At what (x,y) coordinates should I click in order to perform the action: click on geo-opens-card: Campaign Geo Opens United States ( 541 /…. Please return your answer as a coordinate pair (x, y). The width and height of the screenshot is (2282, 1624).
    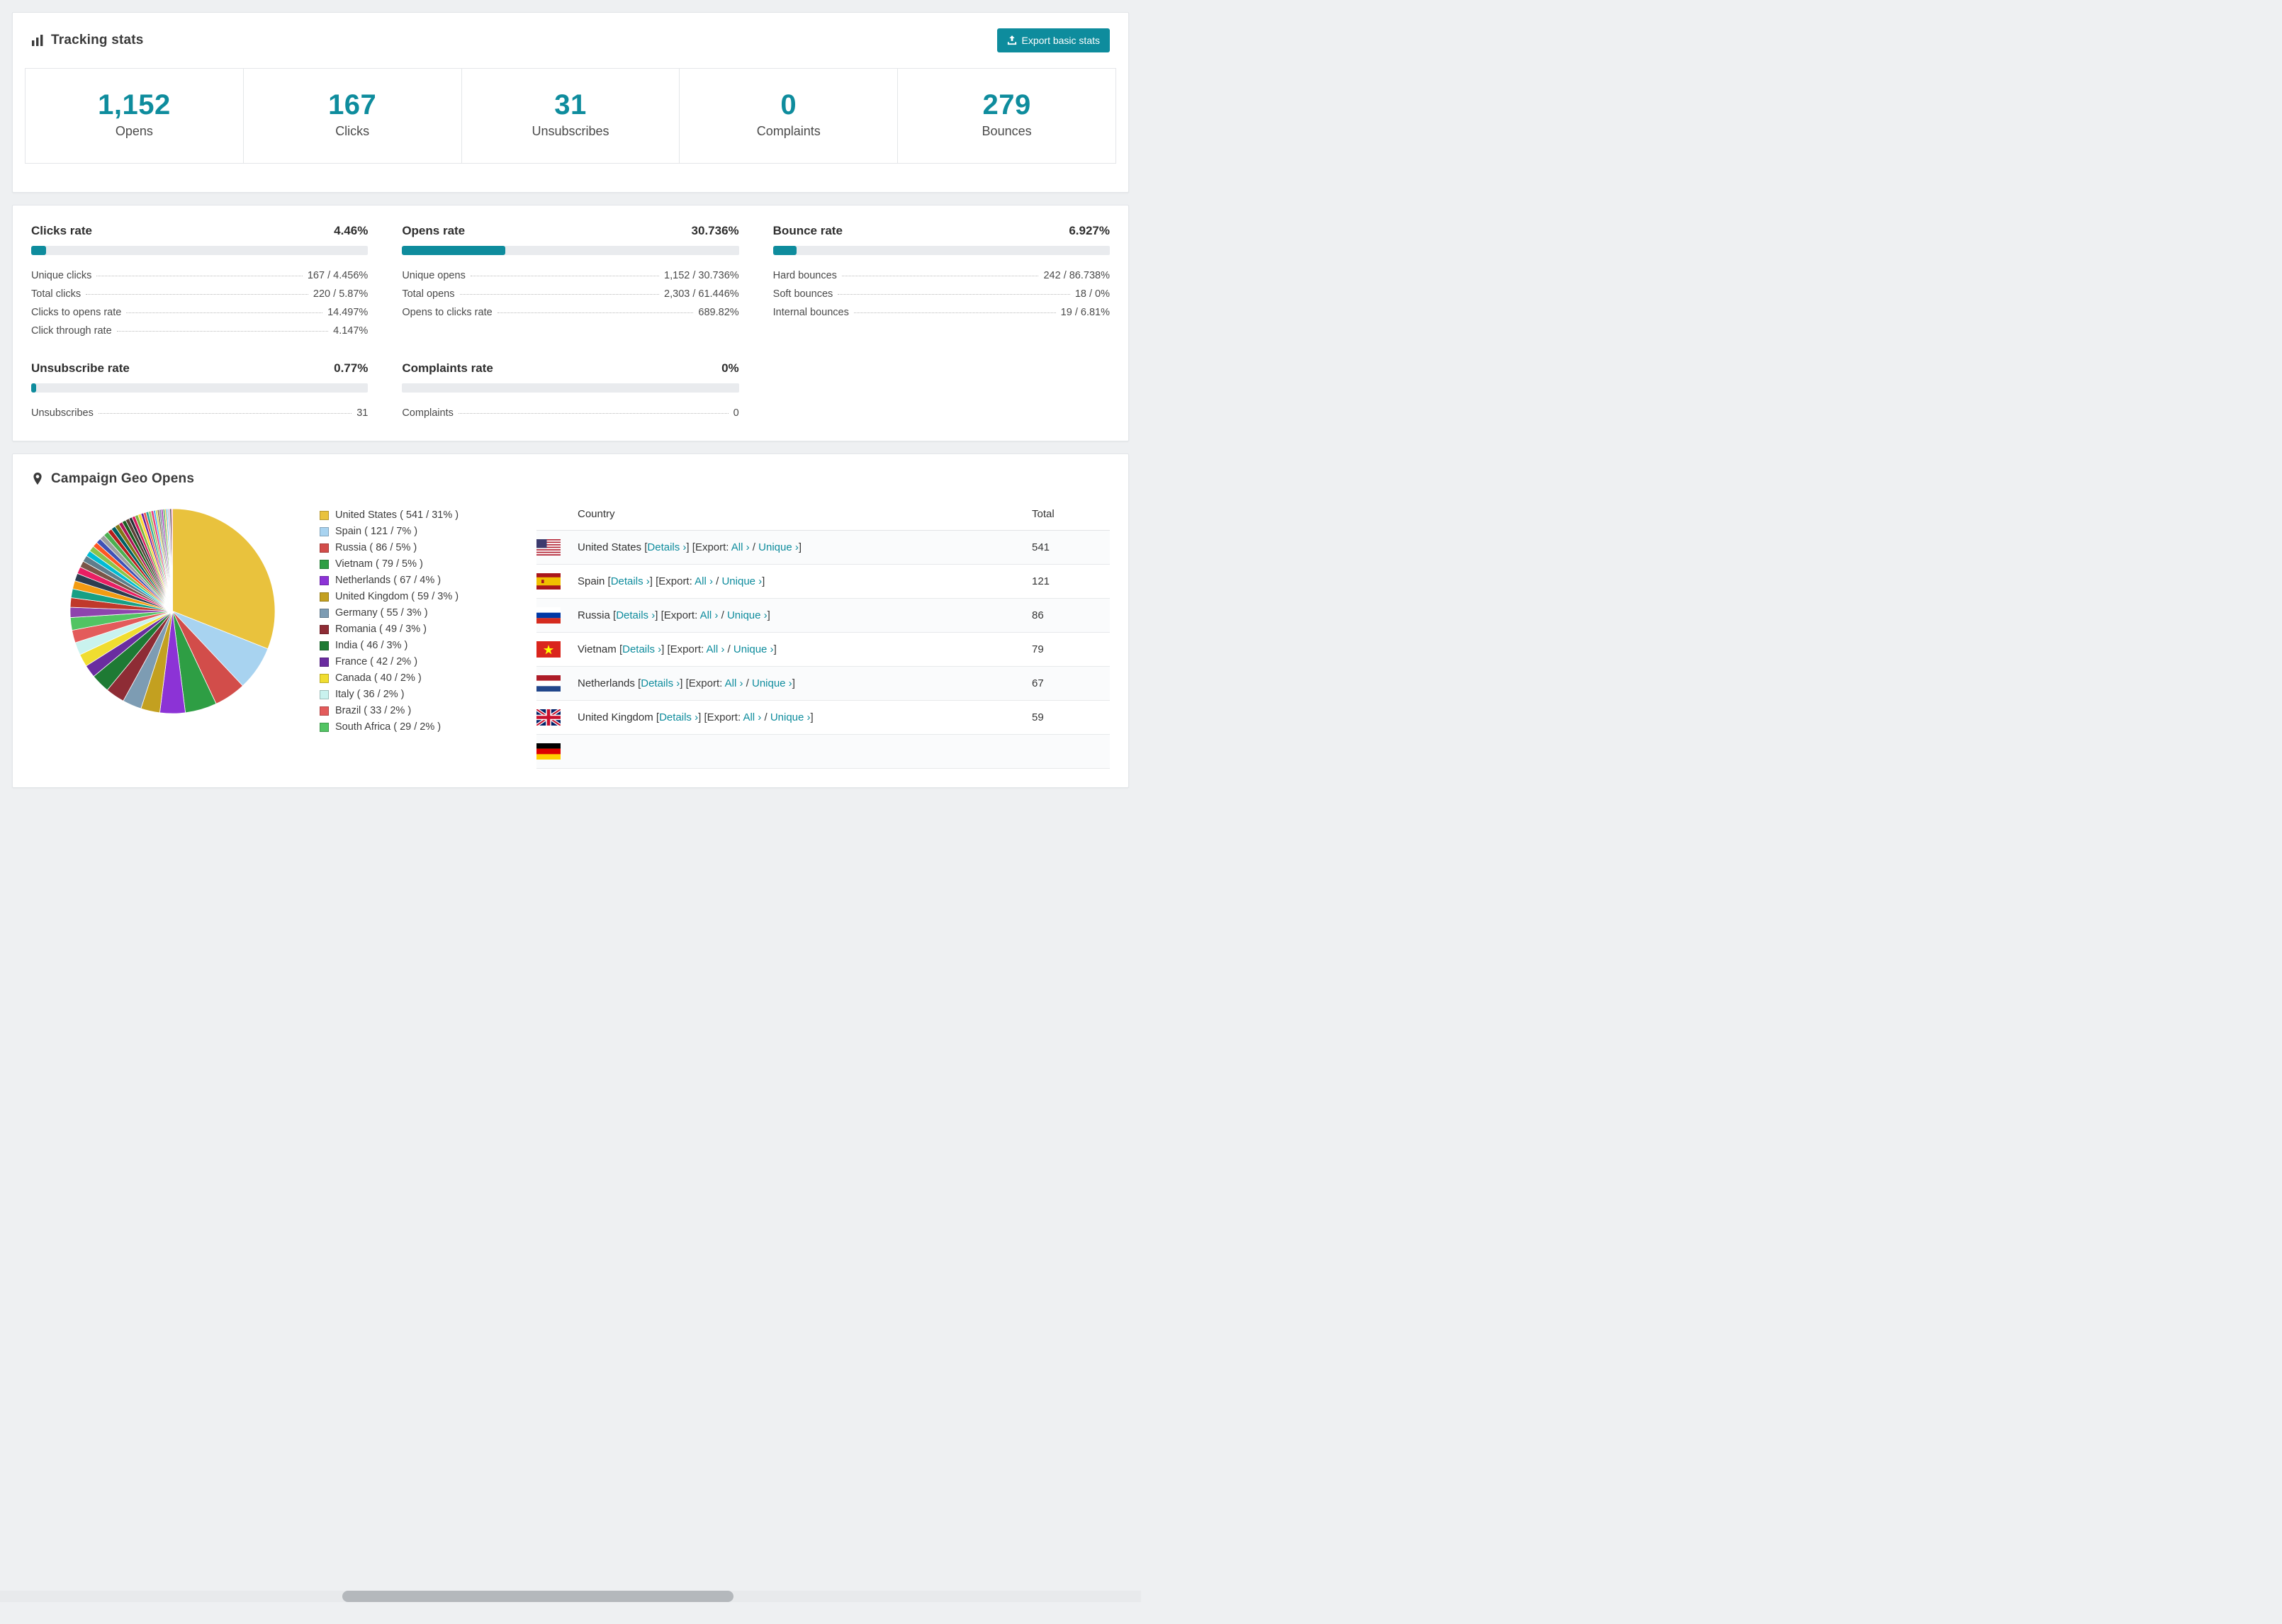
    Looking at the image, I should click on (570, 620).